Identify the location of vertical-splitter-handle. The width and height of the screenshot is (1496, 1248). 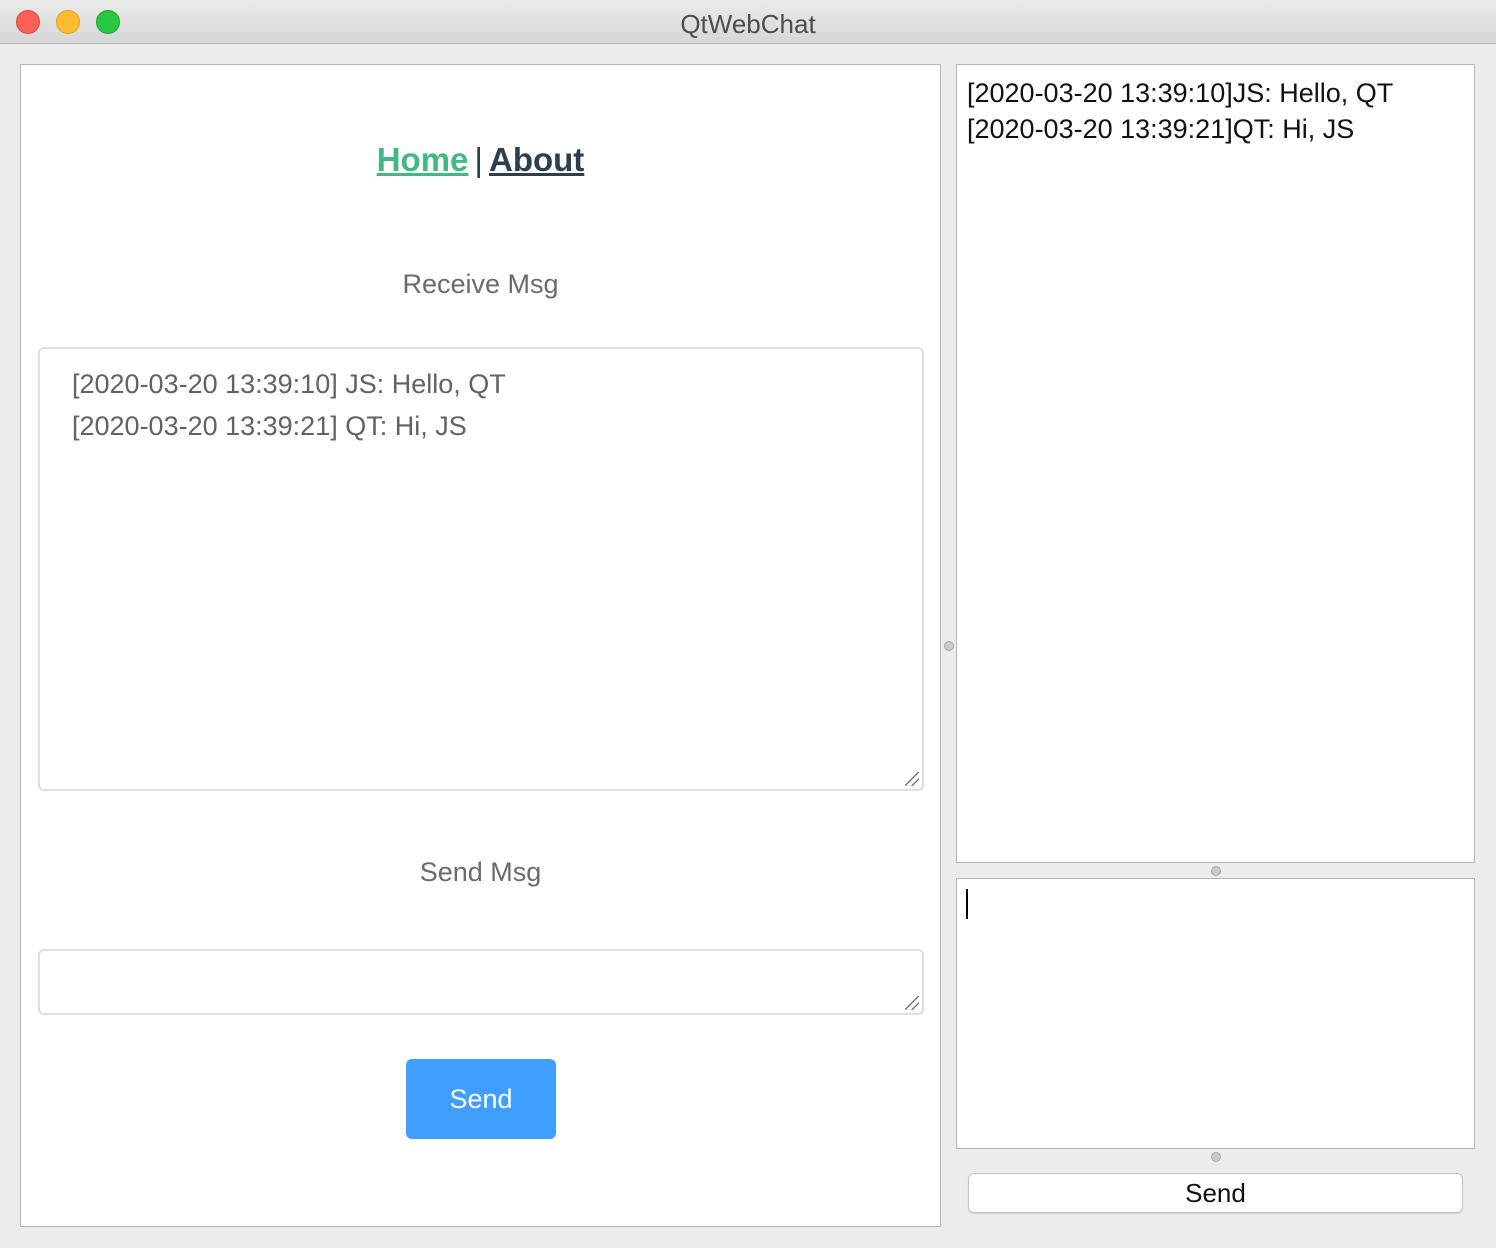
(949, 646).